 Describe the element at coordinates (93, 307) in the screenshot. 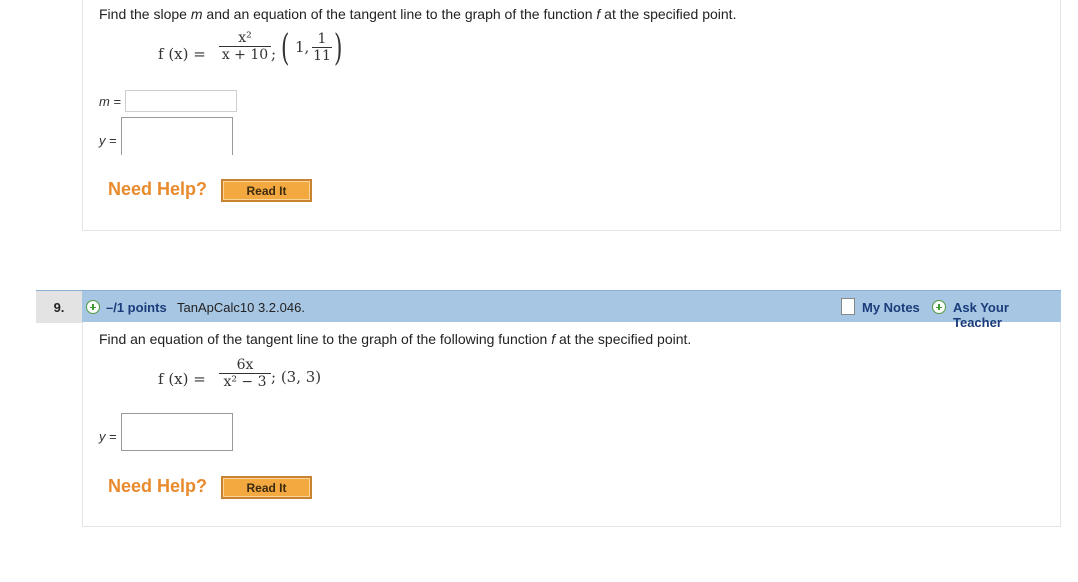

I see `plus-circle-icon` at that location.